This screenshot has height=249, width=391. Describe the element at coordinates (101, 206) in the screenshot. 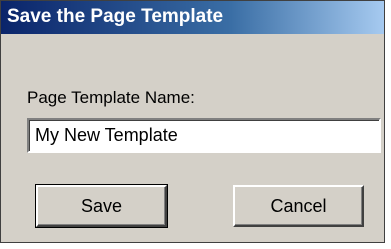

I see `save-button: Save` at that location.